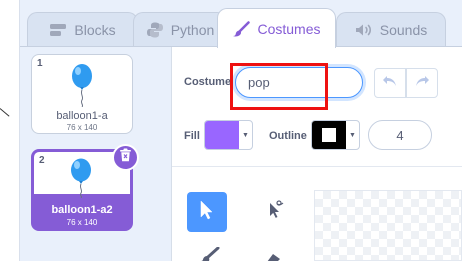 The width and height of the screenshot is (462, 261). I want to click on tab-sounds: Sounds, so click(391, 29).